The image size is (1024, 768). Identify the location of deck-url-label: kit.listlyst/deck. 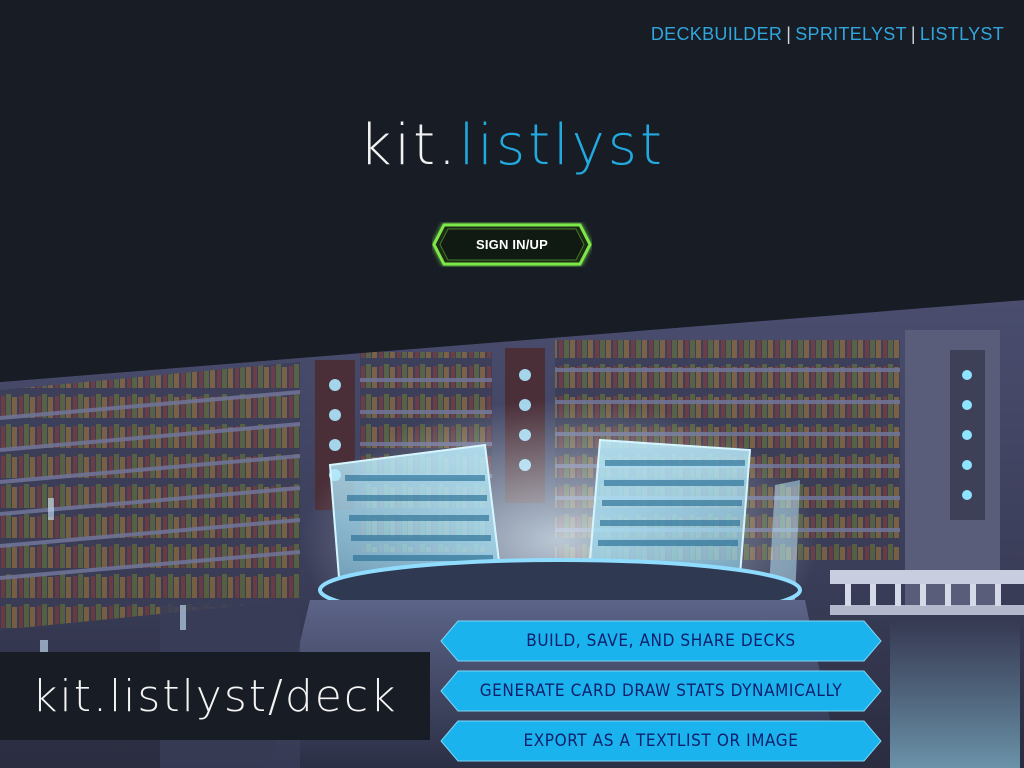
(215, 696).